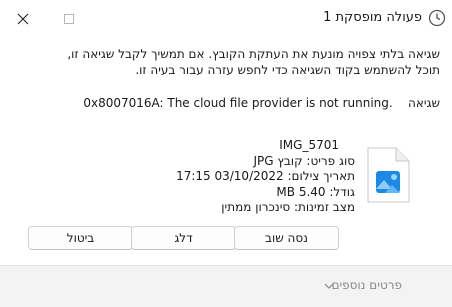 Image resolution: width=452 pixels, height=307 pixels. I want to click on maximize-button, so click(69, 18).